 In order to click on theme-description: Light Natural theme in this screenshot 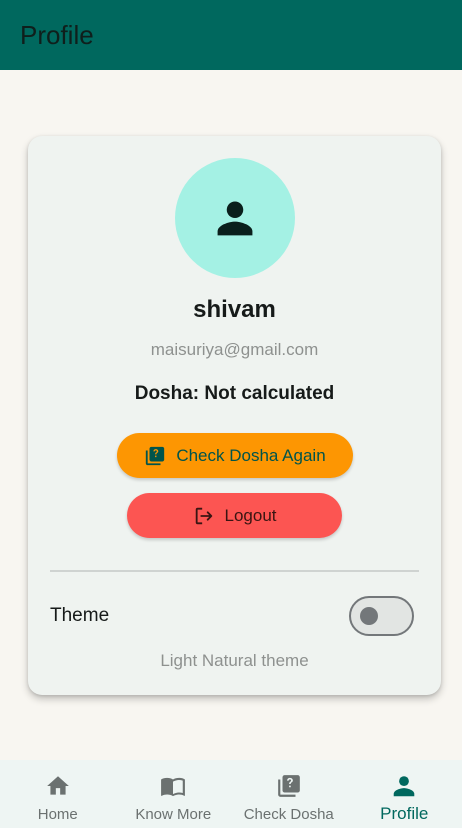, I will do `click(234, 660)`.